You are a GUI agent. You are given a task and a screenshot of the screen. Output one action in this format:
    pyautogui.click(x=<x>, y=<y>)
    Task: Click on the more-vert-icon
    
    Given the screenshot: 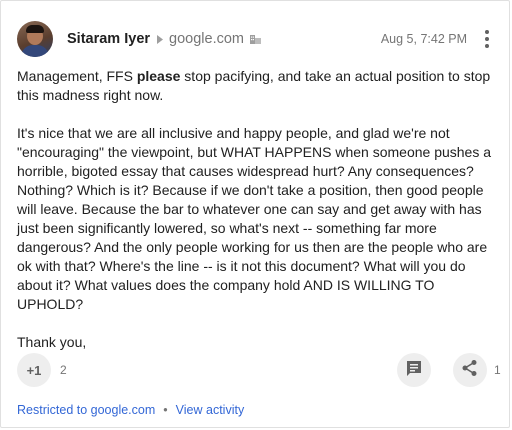 What is the action you would take?
    pyautogui.click(x=487, y=32)
    